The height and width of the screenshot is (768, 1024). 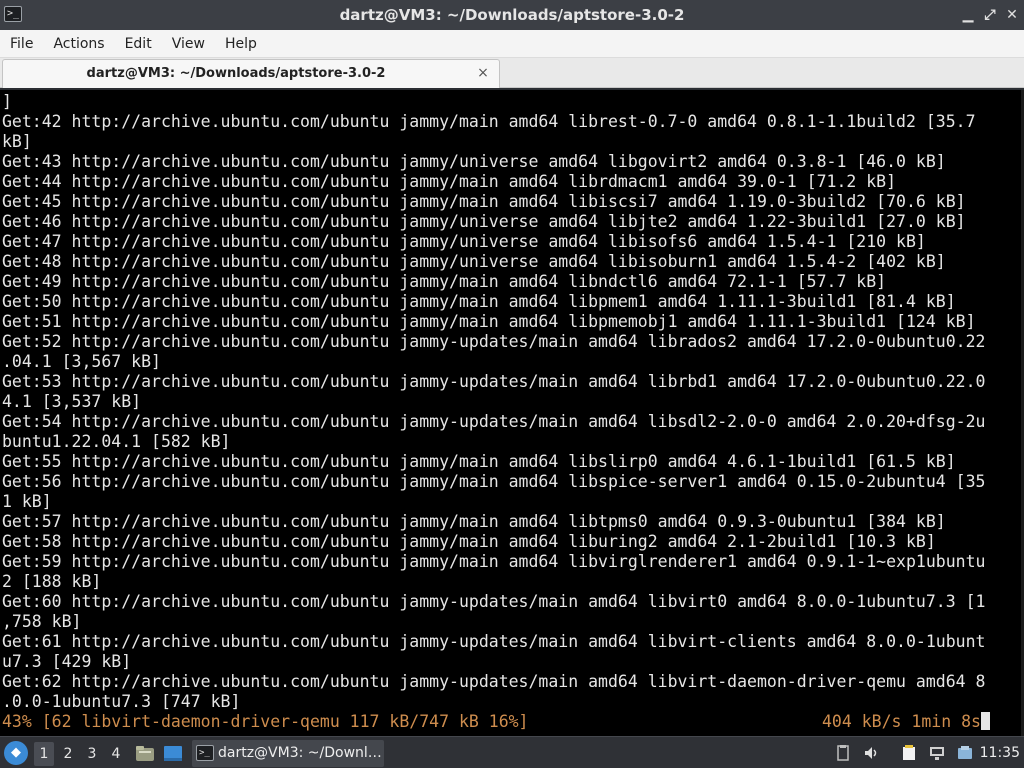 I want to click on workspace-1: 1, so click(x=44, y=754).